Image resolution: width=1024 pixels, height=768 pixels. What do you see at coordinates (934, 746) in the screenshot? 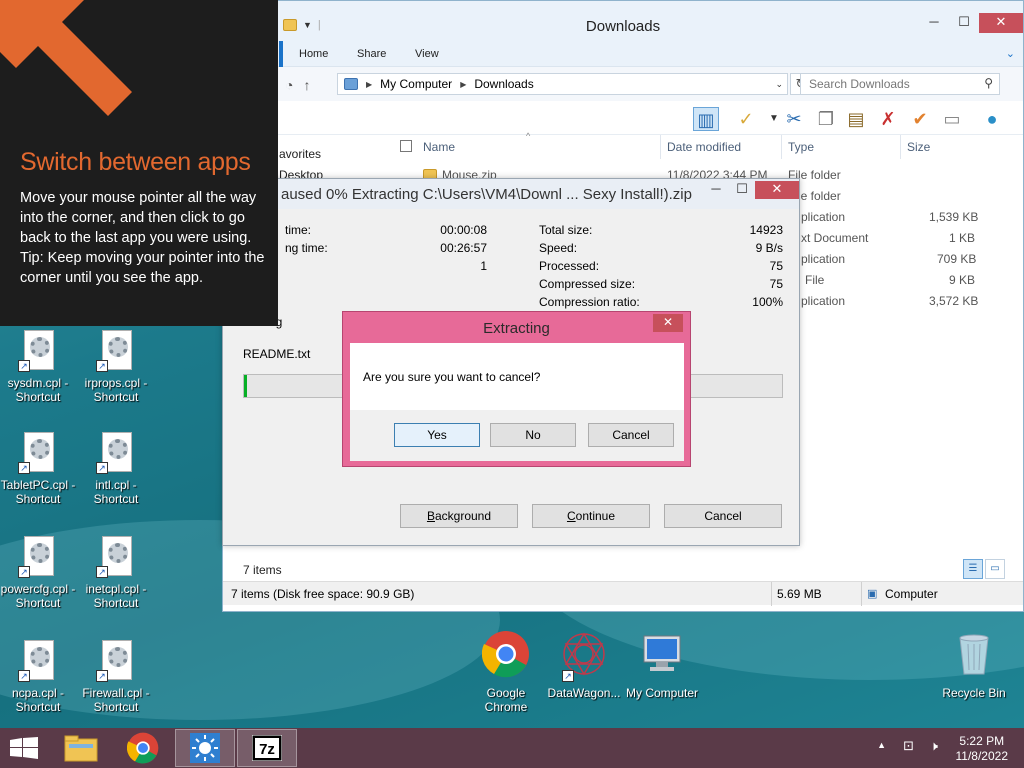
I see `volume-muted-icon: 🕨` at bounding box center [934, 746].